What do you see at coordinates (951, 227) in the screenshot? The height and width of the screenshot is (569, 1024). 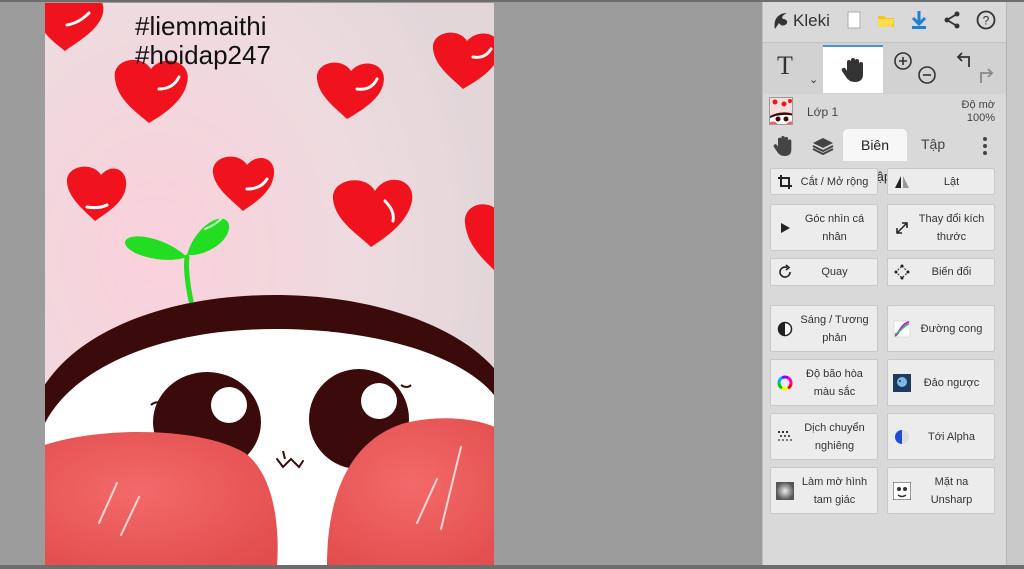 I see `filter-button-label: Thay đổi kích thước` at bounding box center [951, 227].